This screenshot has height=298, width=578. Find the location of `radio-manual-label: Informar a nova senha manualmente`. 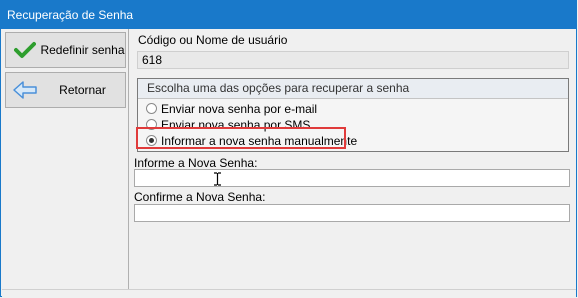

radio-manual-label: Informar a nova senha manualmente is located at coordinates (259, 140).